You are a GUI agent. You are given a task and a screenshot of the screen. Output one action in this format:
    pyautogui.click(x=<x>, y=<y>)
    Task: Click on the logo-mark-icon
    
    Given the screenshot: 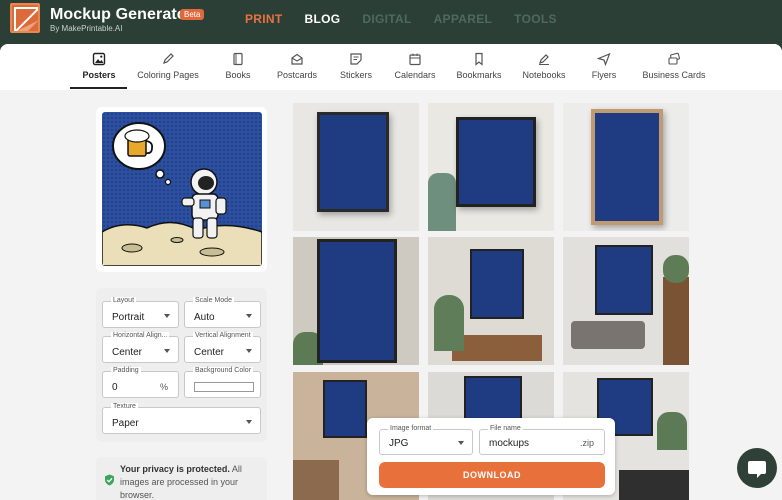 What is the action you would take?
    pyautogui.click(x=25, y=18)
    